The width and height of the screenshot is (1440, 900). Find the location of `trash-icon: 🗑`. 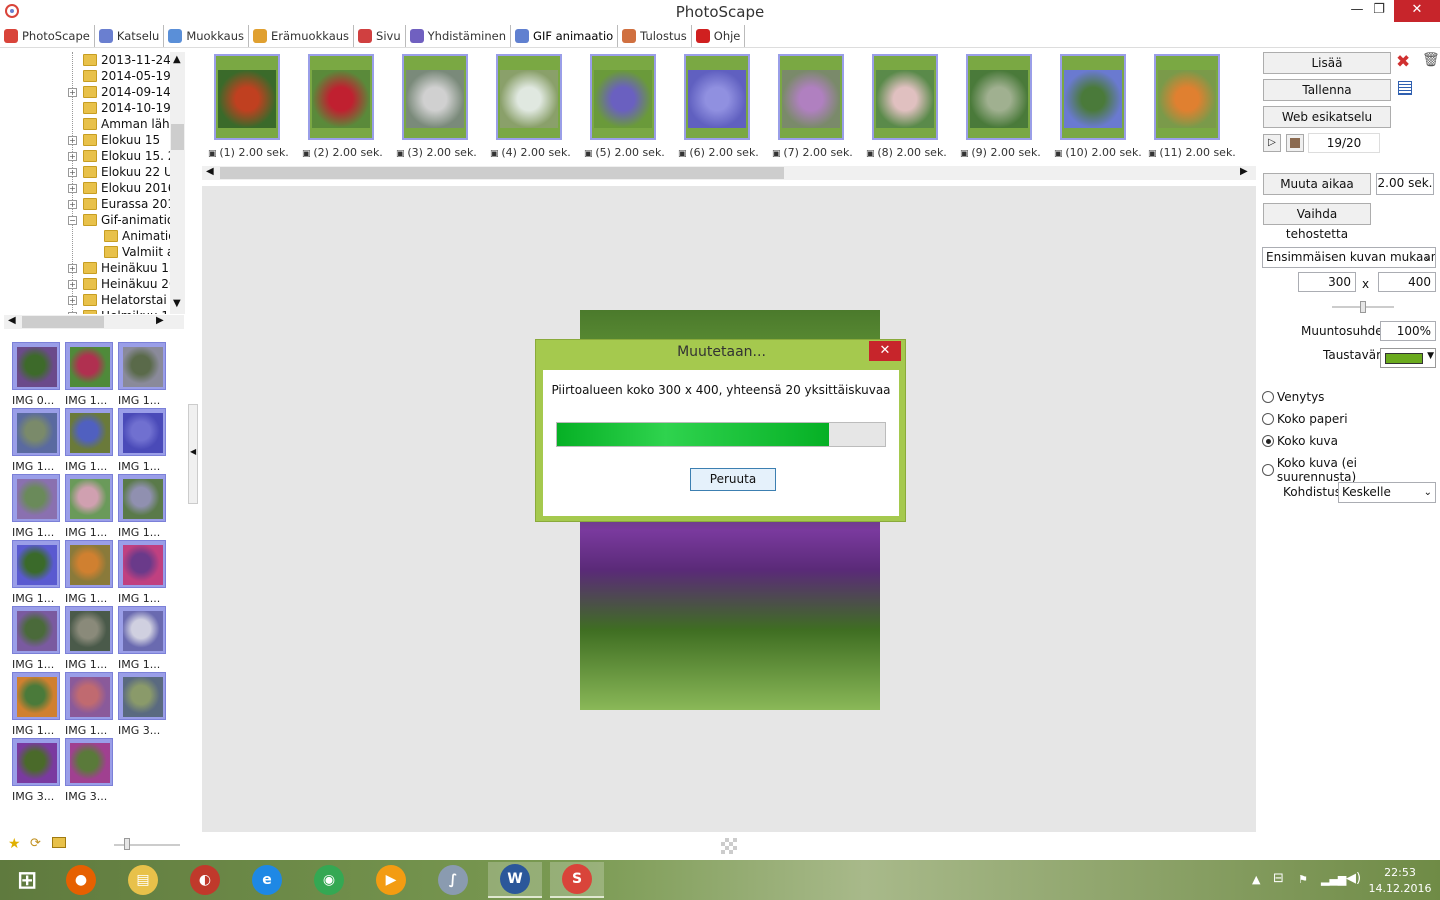

trash-icon: 🗑 is located at coordinates (1431, 60).